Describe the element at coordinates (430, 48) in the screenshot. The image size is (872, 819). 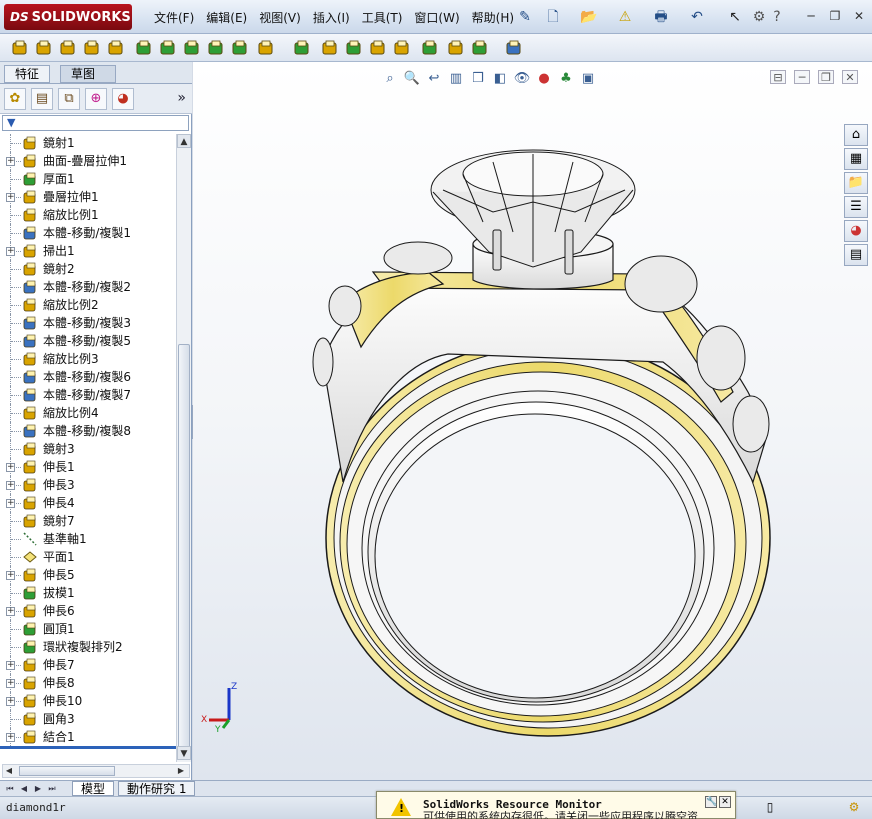
I see `tool-dome-icon` at that location.